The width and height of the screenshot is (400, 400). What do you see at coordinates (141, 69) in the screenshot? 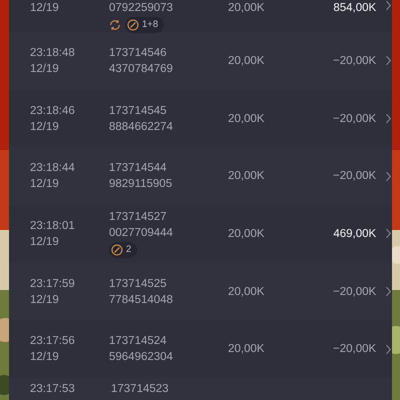
I see `round-id-text: 4370784769` at bounding box center [141, 69].